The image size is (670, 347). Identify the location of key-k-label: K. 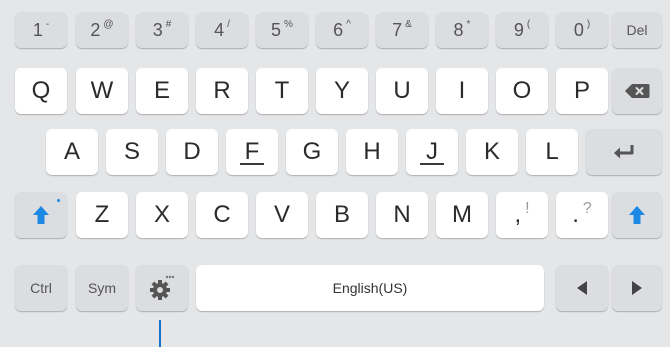
(491, 151).